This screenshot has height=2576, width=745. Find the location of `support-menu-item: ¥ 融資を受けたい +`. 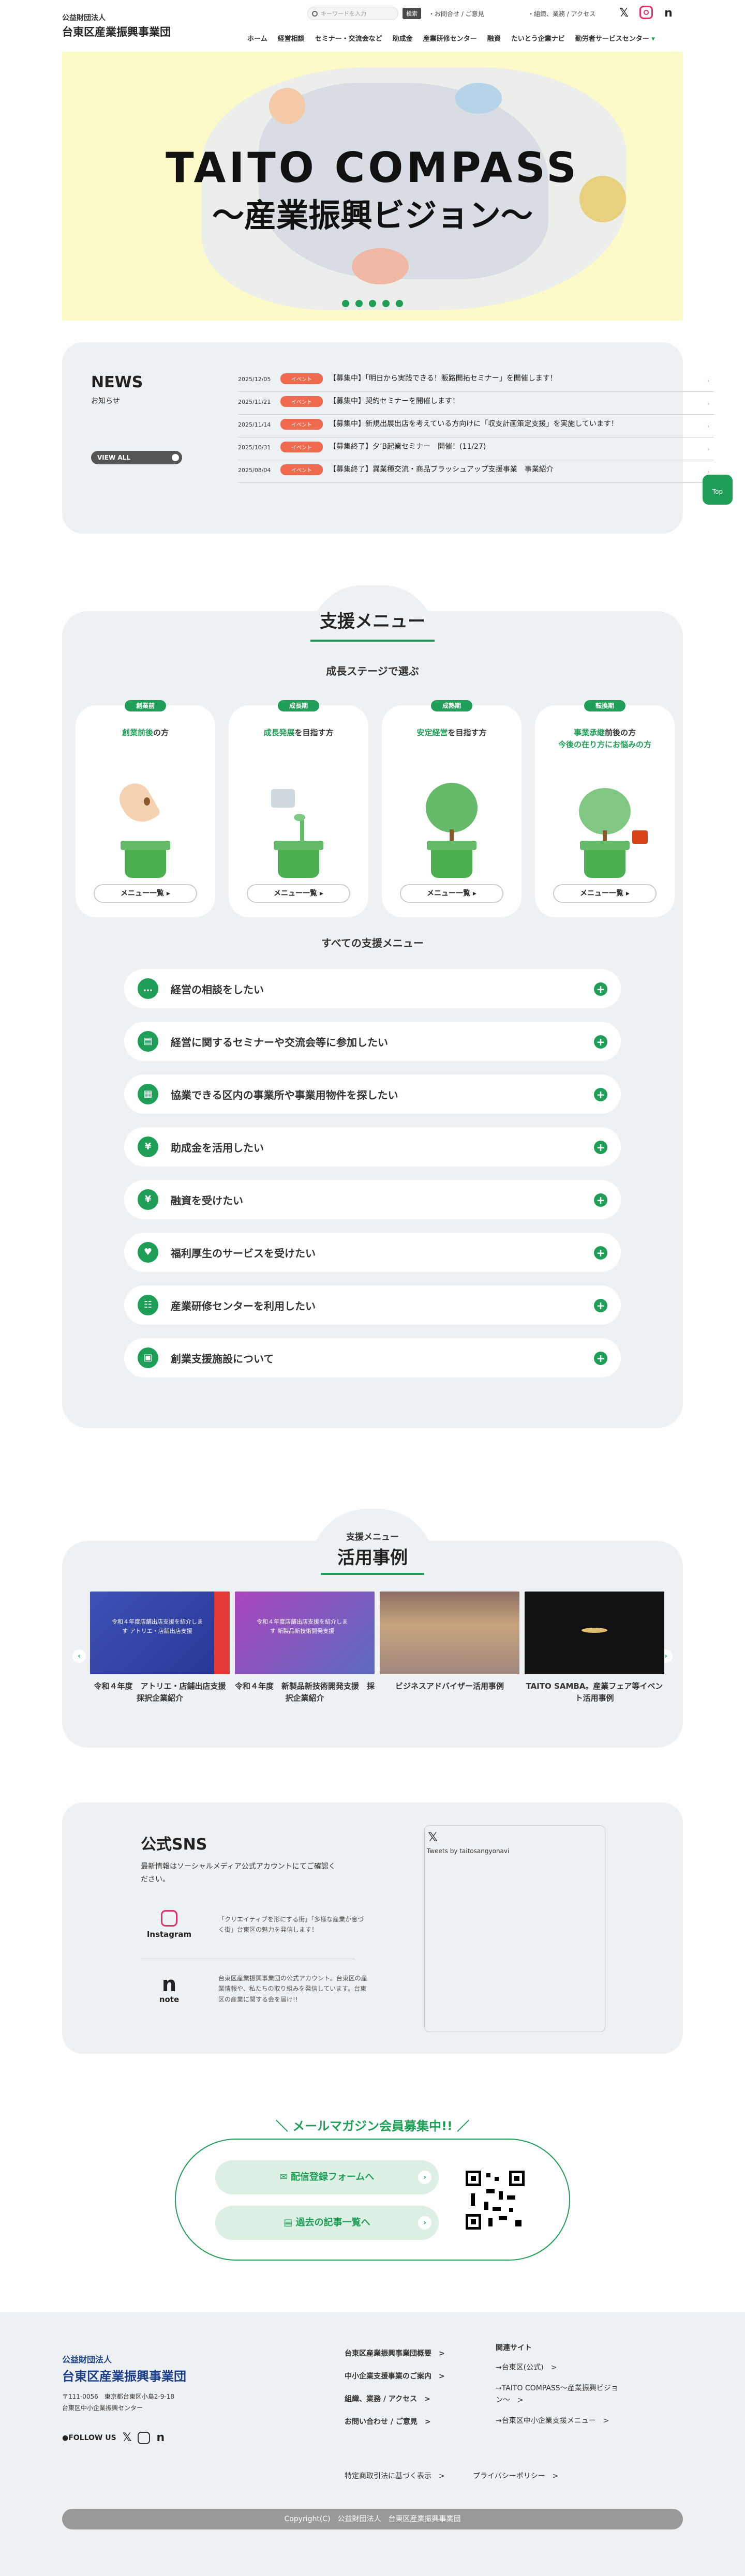

support-menu-item: ¥ 融資を受けたい + is located at coordinates (373, 1199).